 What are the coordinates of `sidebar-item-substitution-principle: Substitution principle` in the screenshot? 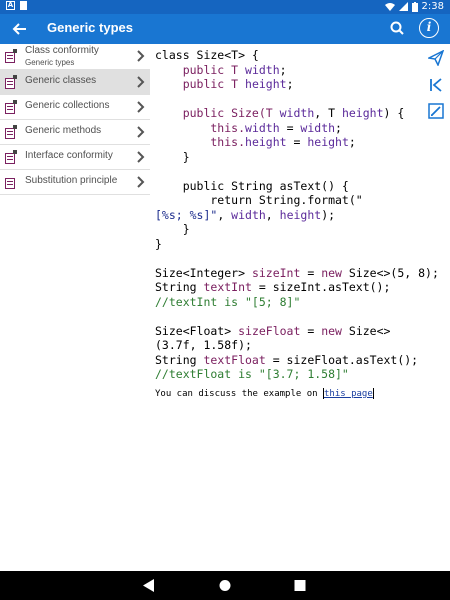 It's located at (75, 182).